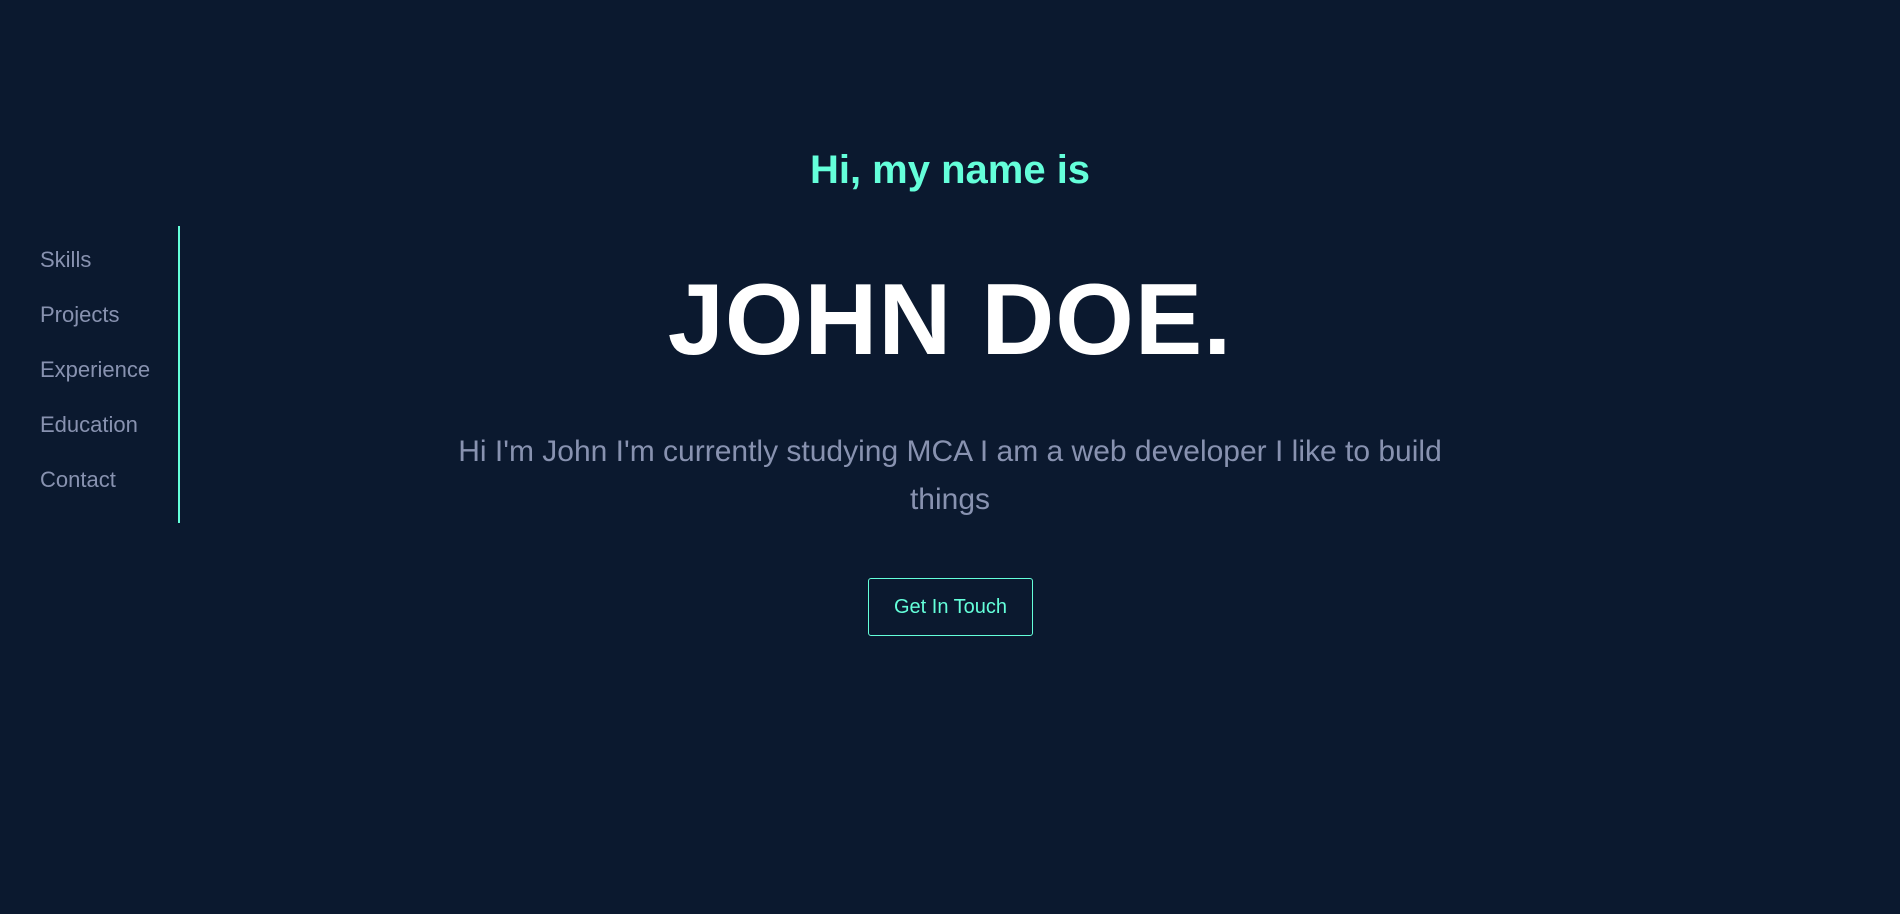  What do you see at coordinates (109, 384) in the screenshot?
I see `nav-item-experience: Experience` at bounding box center [109, 384].